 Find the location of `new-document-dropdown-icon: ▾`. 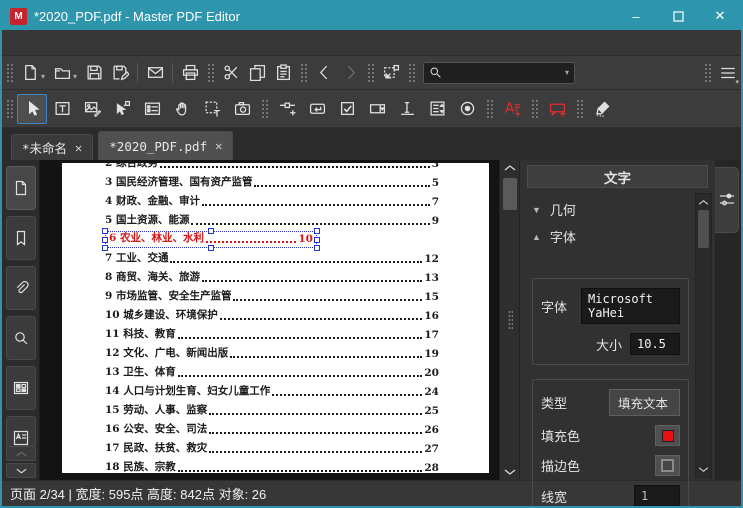

new-document-dropdown-icon: ▾ is located at coordinates (43, 76).